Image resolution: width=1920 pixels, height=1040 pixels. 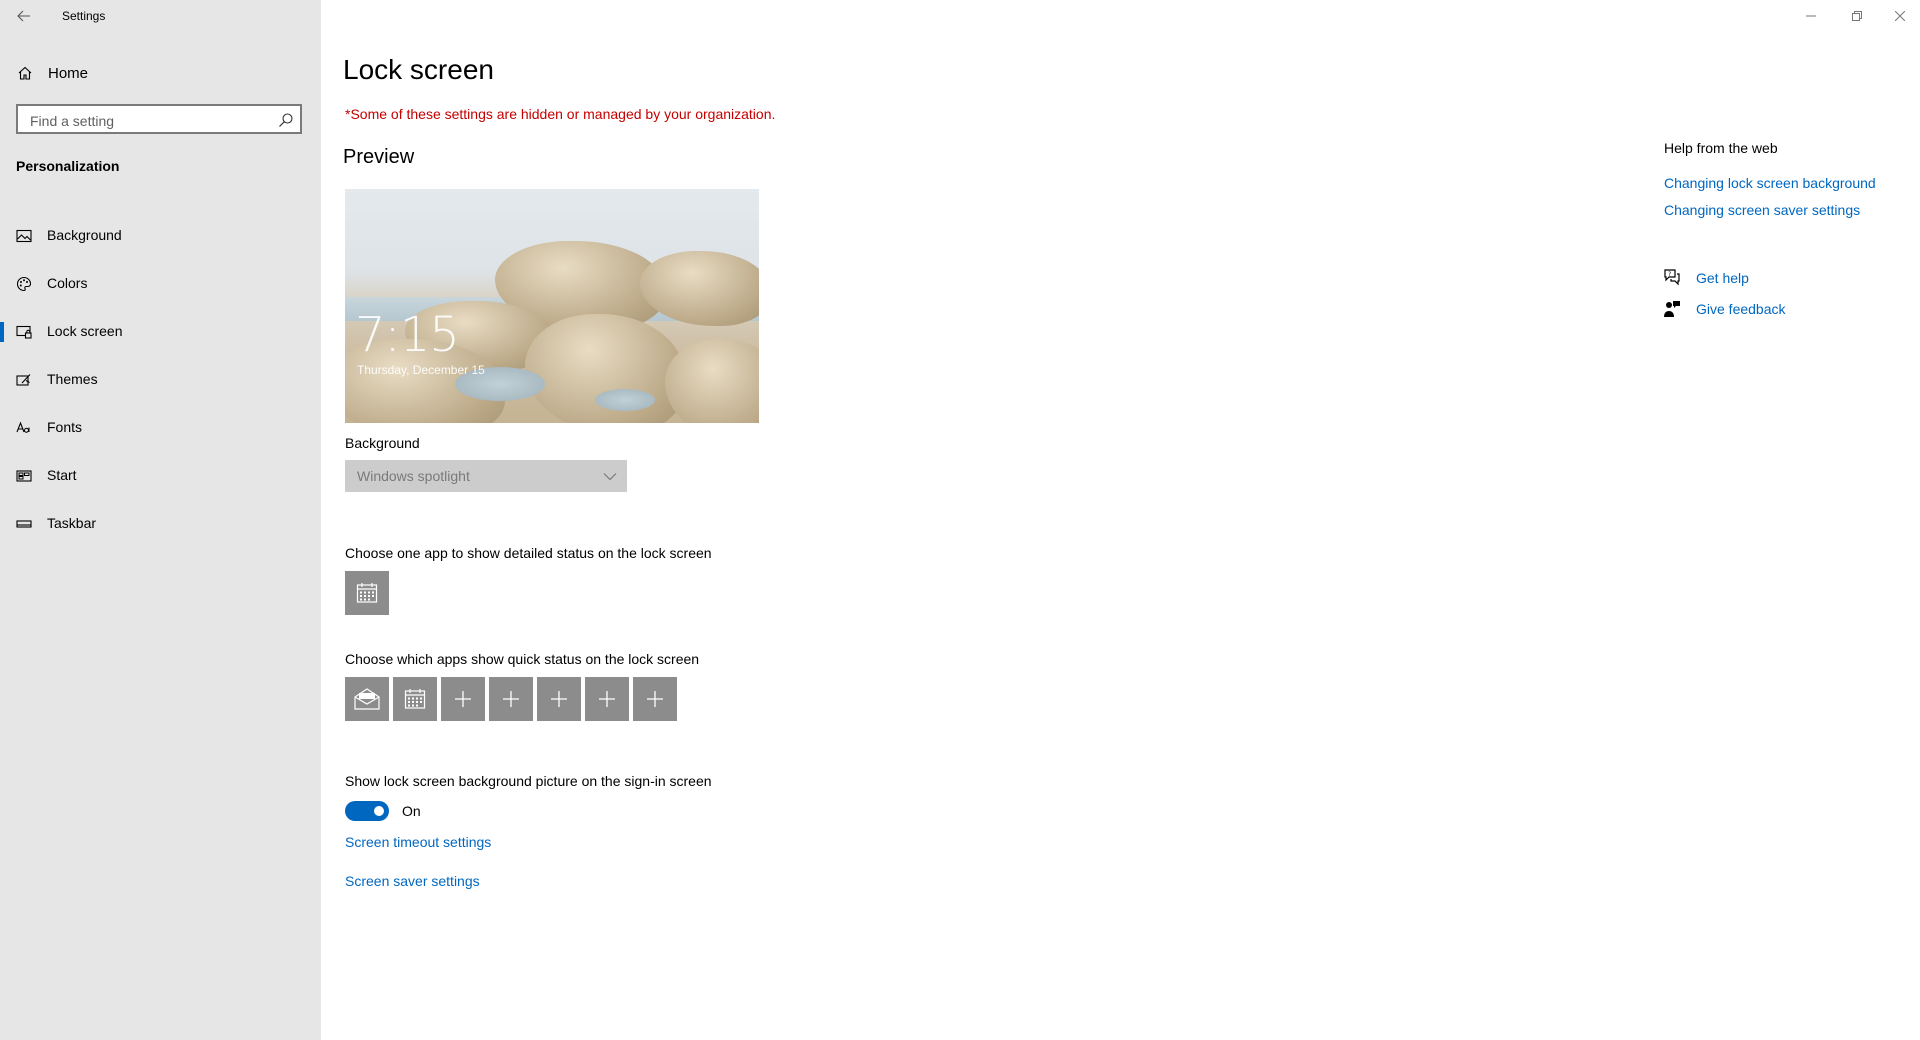 What do you see at coordinates (1672, 309) in the screenshot?
I see `give-feedback-icon` at bounding box center [1672, 309].